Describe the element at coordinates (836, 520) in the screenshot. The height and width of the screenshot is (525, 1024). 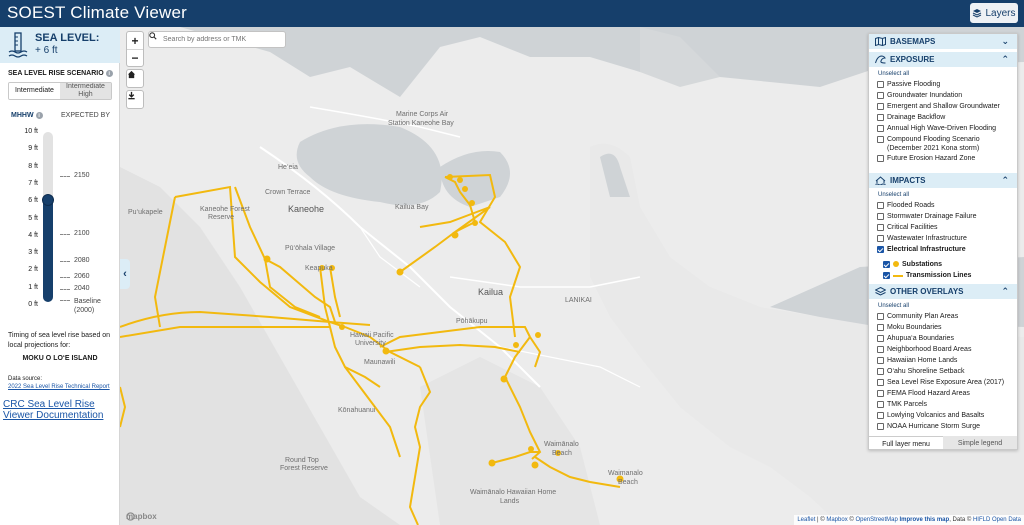
I see `mapbox-link: Mapbox` at that location.